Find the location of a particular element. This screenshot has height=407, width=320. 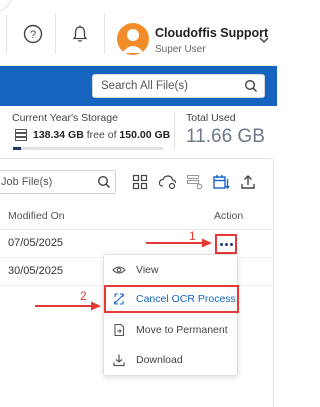

menu-item-label: Download is located at coordinates (159, 360).